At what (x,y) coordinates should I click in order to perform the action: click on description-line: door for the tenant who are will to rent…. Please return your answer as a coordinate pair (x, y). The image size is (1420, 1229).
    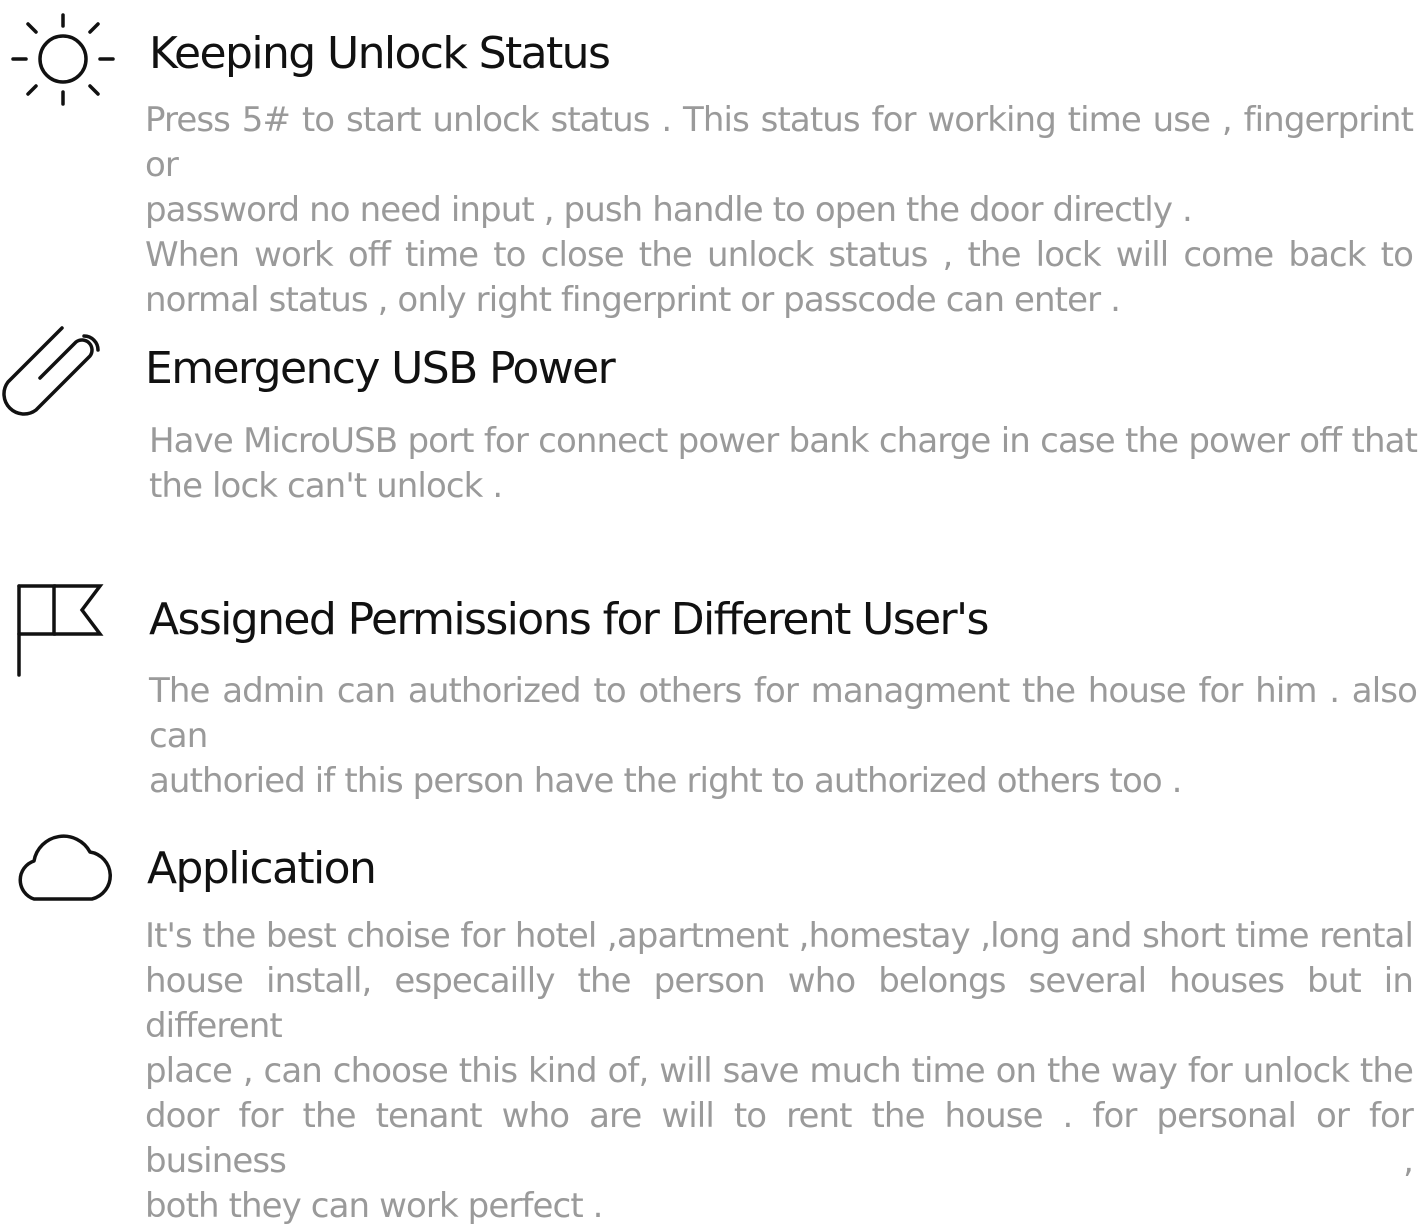
    Looking at the image, I should click on (779, 1138).